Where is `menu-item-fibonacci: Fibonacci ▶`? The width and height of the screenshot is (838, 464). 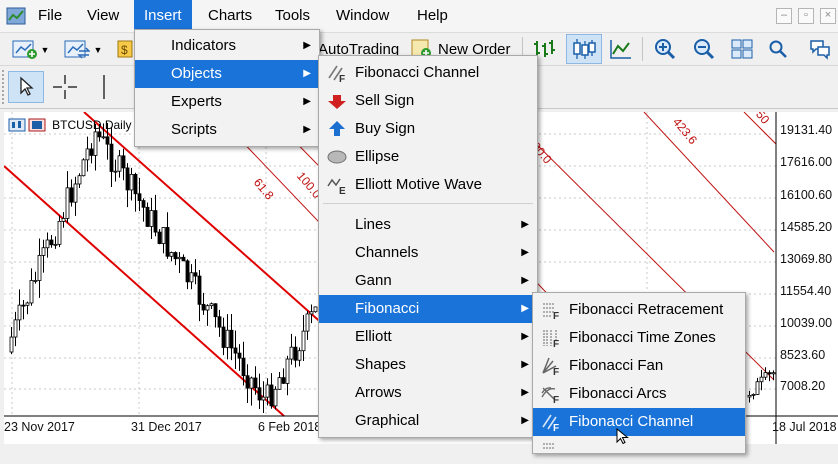 menu-item-fibonacci: Fibonacci ▶ is located at coordinates (428, 309).